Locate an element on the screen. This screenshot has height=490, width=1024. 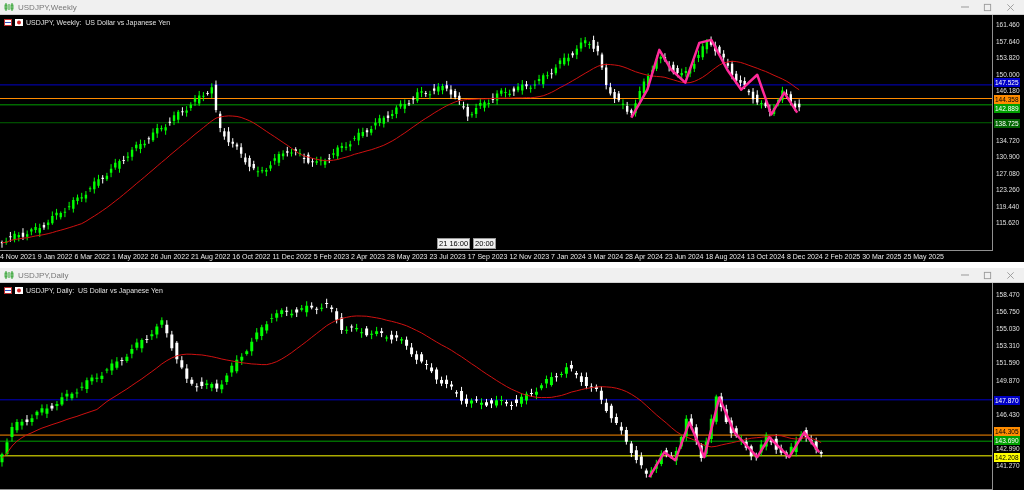
window-title: USDJPY,Weekly is located at coordinates (47, 7).